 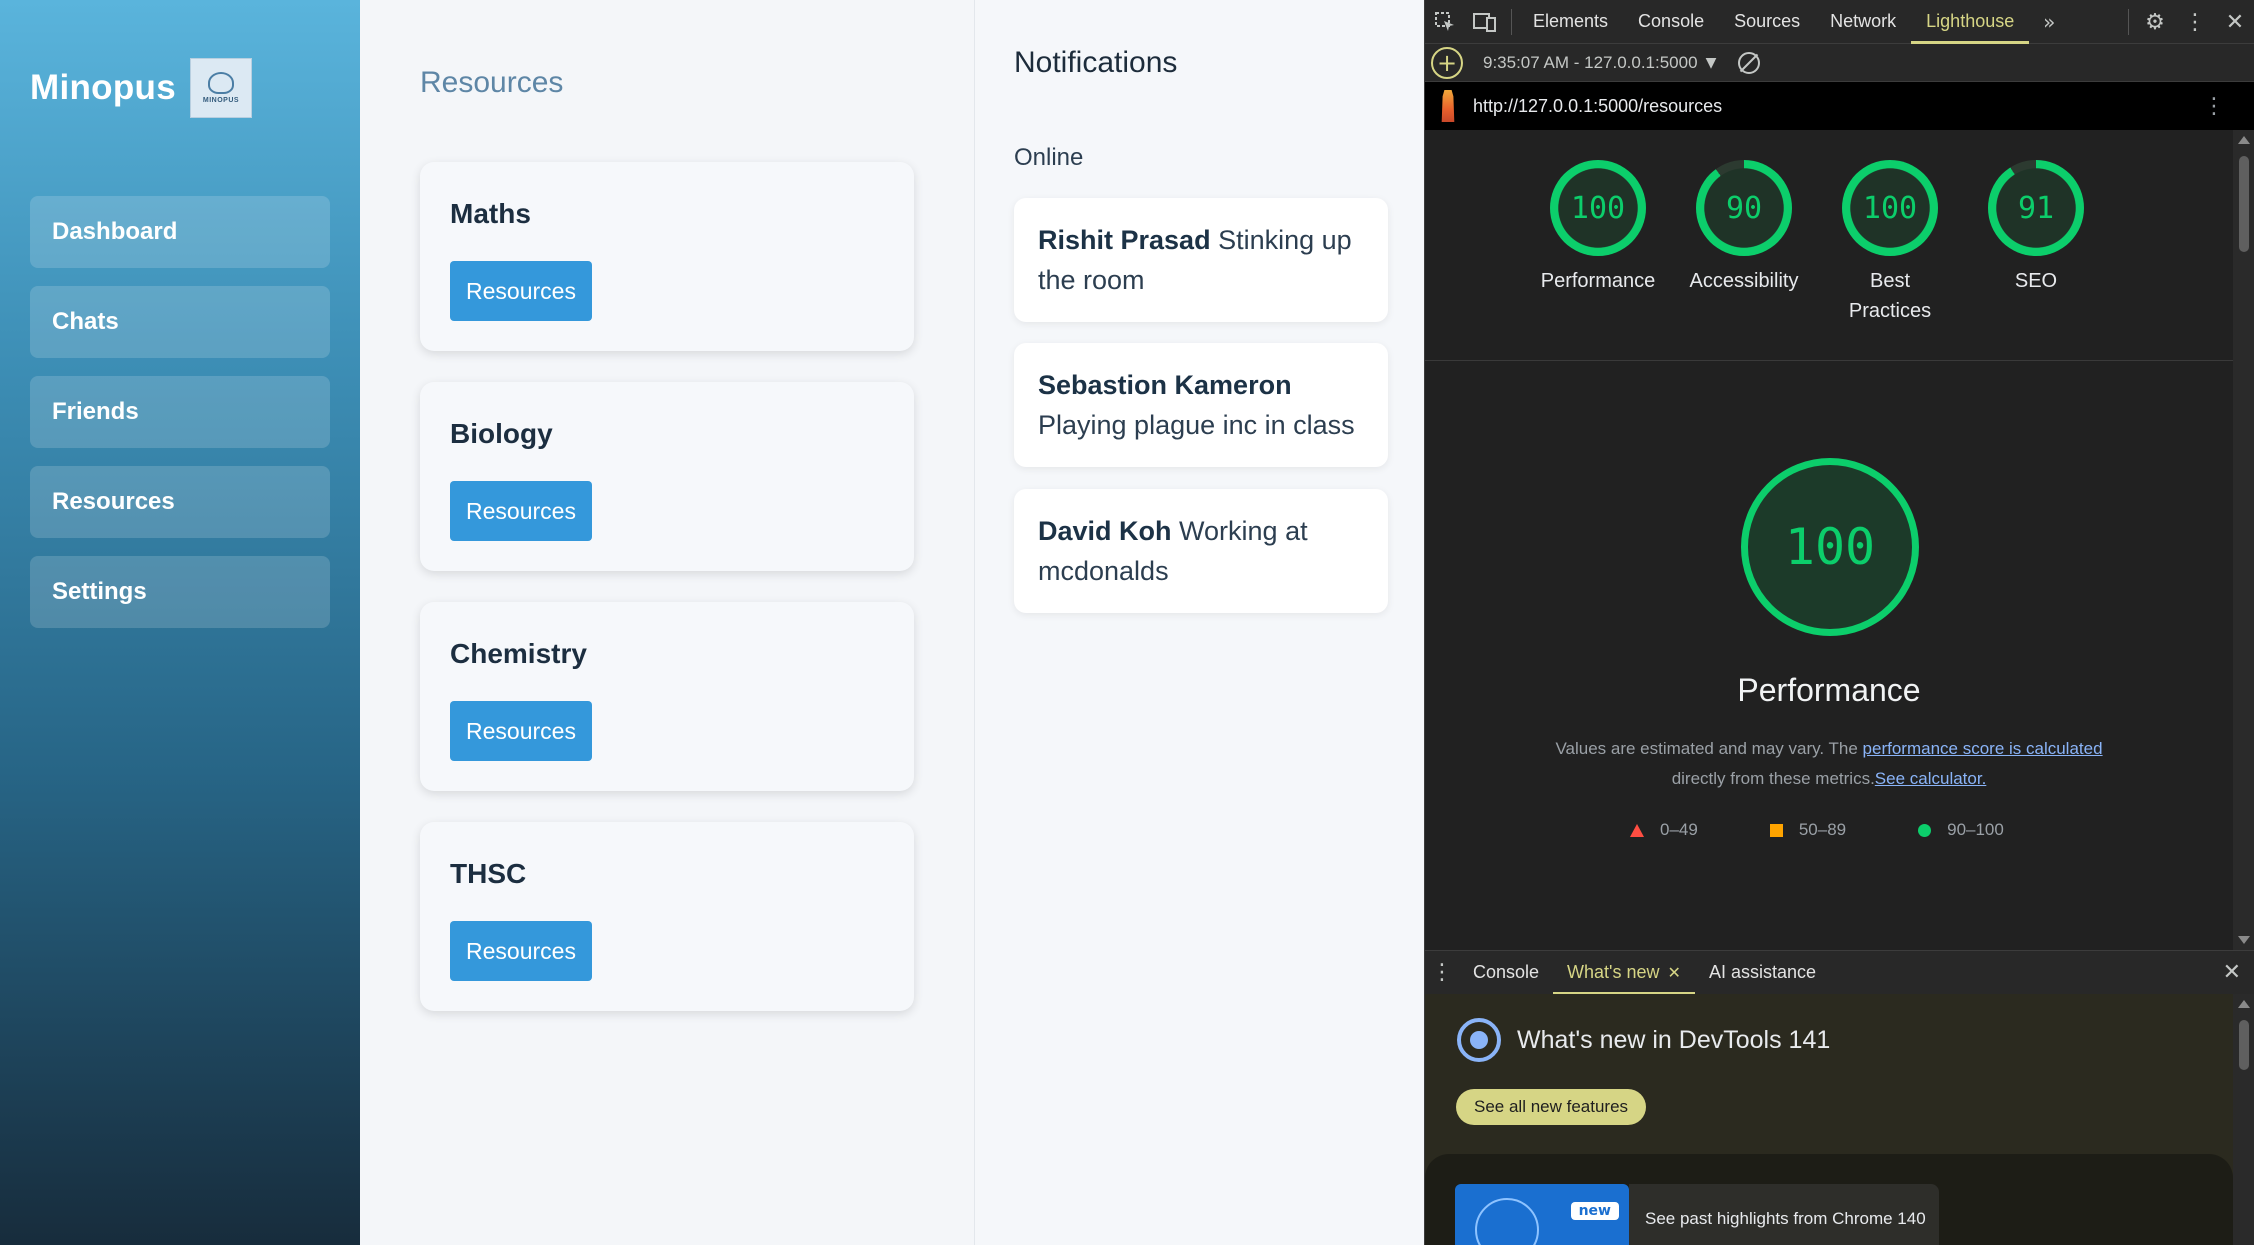 What do you see at coordinates (180, 322) in the screenshot?
I see `sidebar-item-chats: Chats` at bounding box center [180, 322].